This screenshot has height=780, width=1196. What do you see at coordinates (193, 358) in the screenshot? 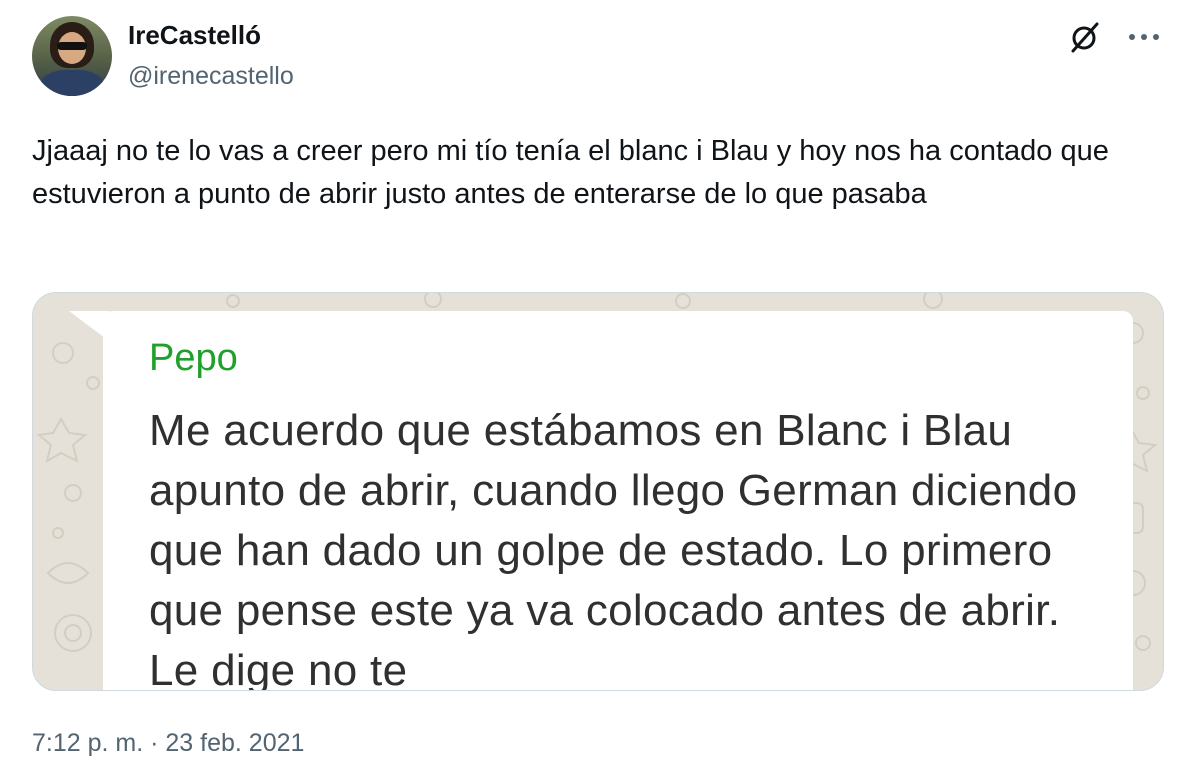
I see `message-sender: Pepo` at bounding box center [193, 358].